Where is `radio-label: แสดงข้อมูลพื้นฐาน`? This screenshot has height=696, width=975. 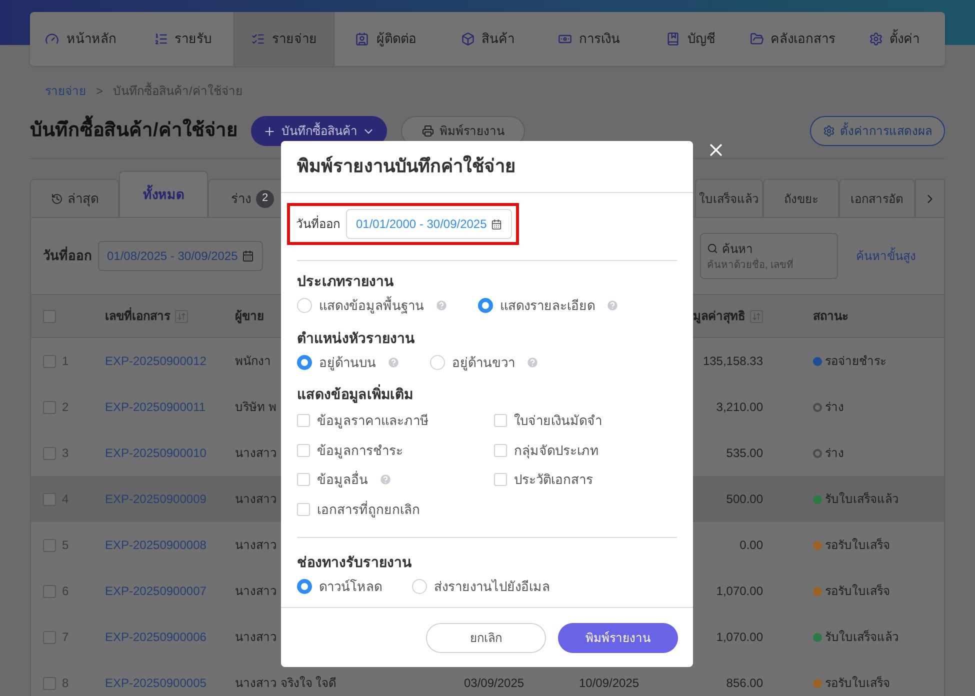 radio-label: แสดงข้อมูลพื้นฐาน is located at coordinates (371, 306).